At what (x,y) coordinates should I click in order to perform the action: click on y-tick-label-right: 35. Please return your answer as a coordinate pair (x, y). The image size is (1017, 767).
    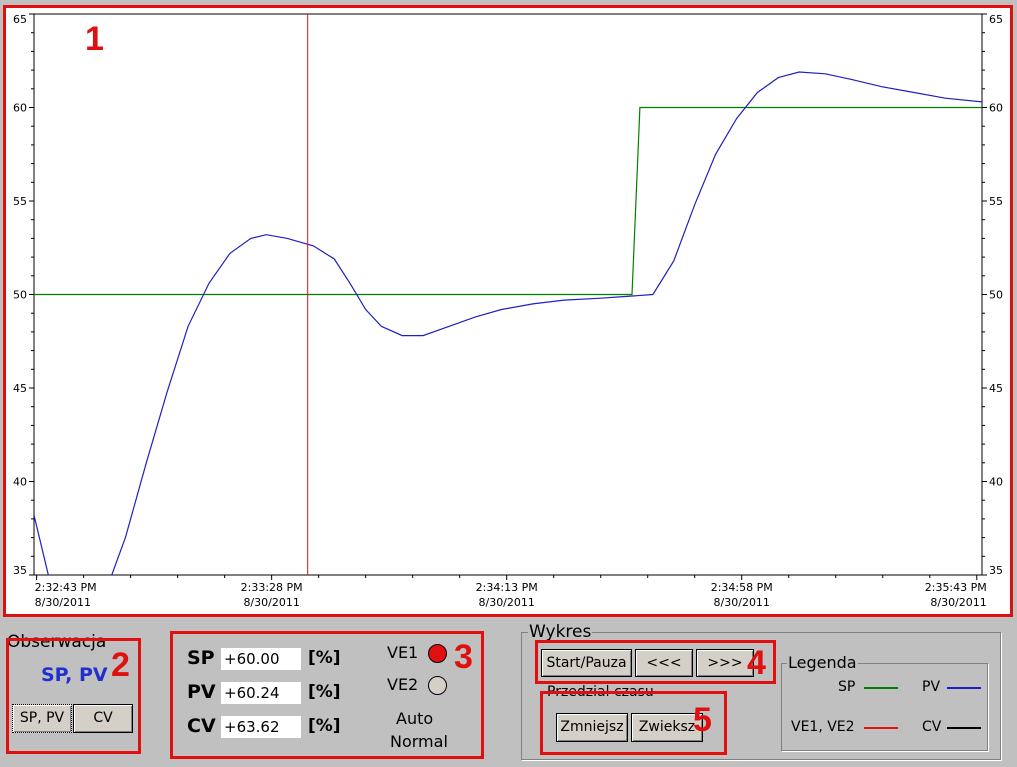
    Looking at the image, I should click on (996, 570).